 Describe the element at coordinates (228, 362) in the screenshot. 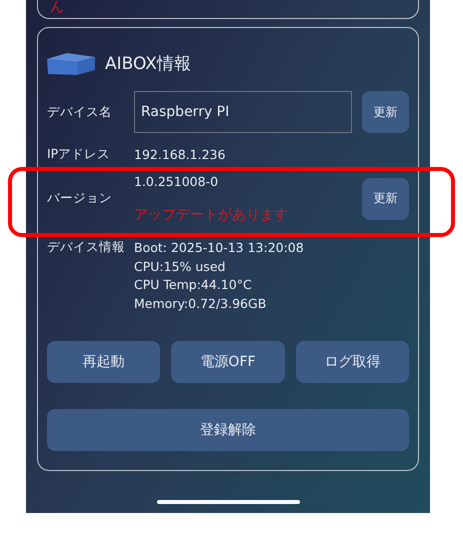

I see `action-button: 電源OFF` at that location.